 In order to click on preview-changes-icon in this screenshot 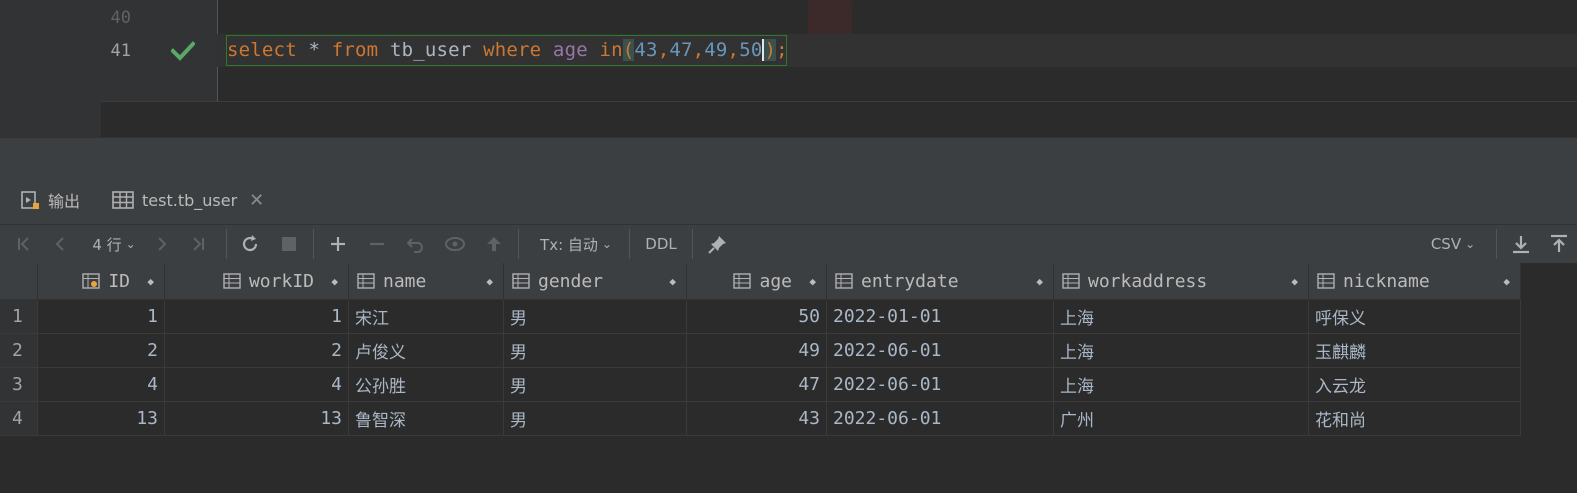, I will do `click(455, 244)`.